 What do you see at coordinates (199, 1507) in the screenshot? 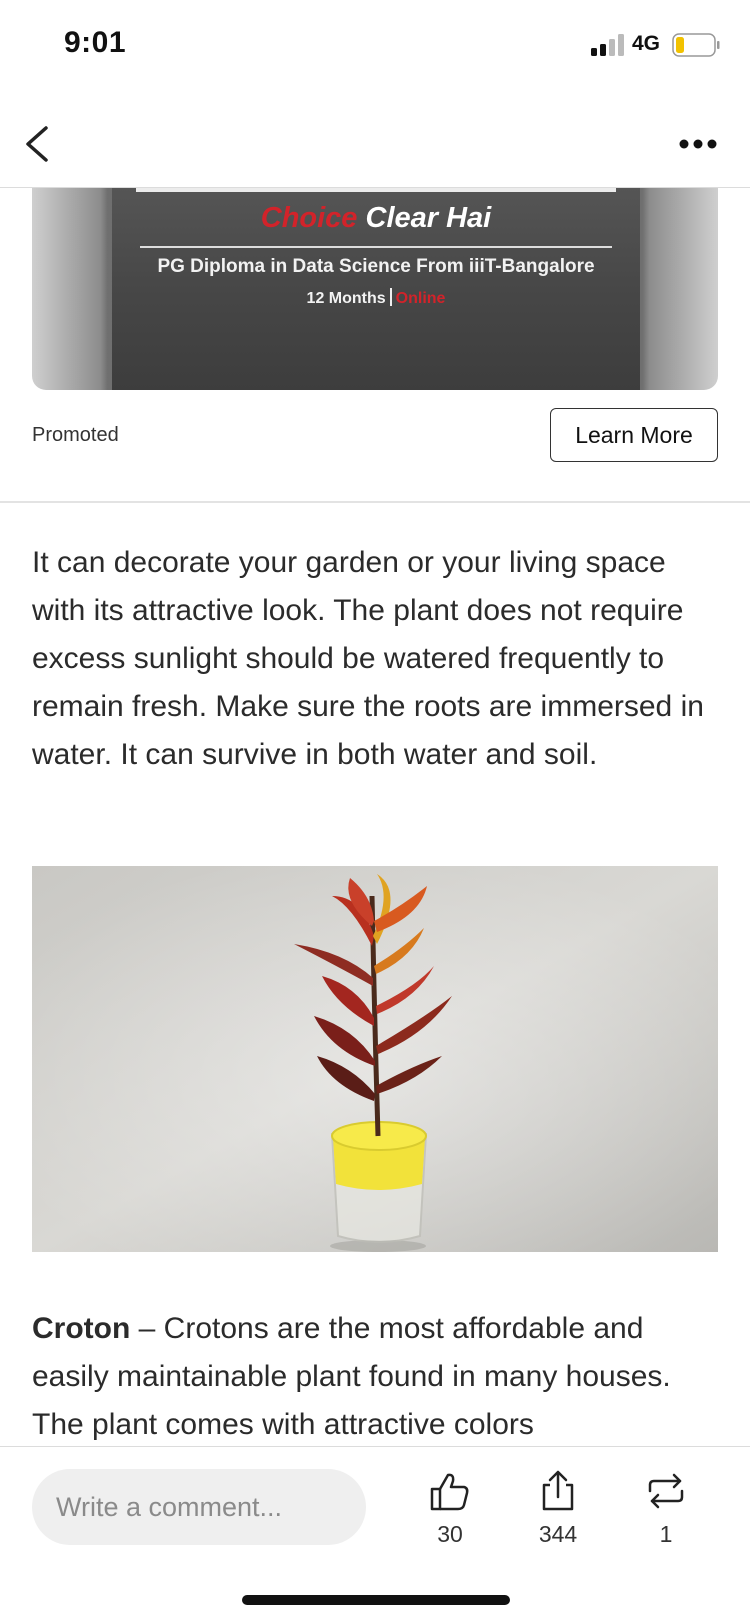
I see `comment-input` at bounding box center [199, 1507].